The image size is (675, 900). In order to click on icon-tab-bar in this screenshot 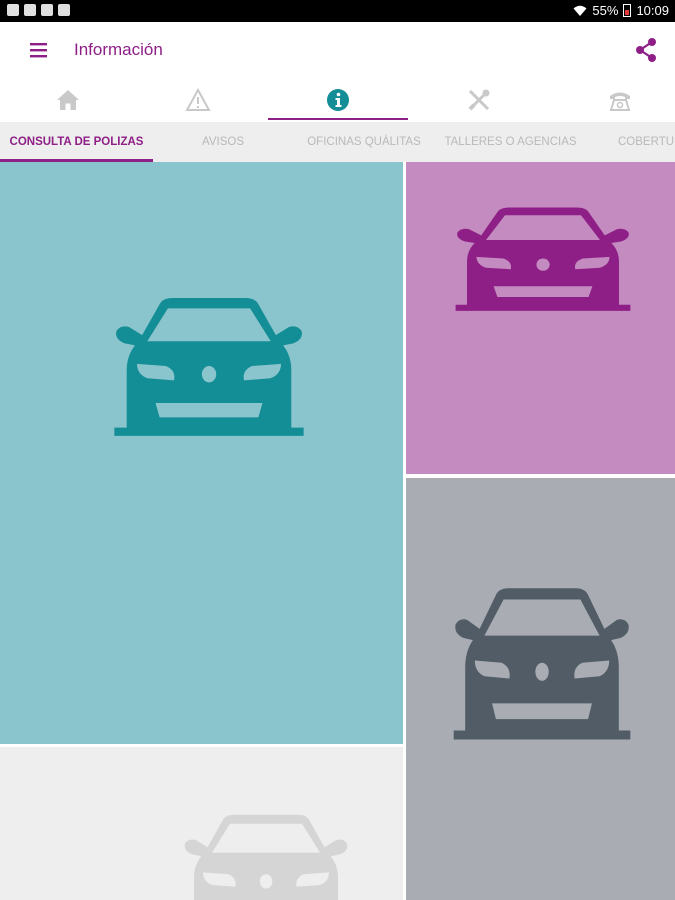, I will do `click(337, 100)`.